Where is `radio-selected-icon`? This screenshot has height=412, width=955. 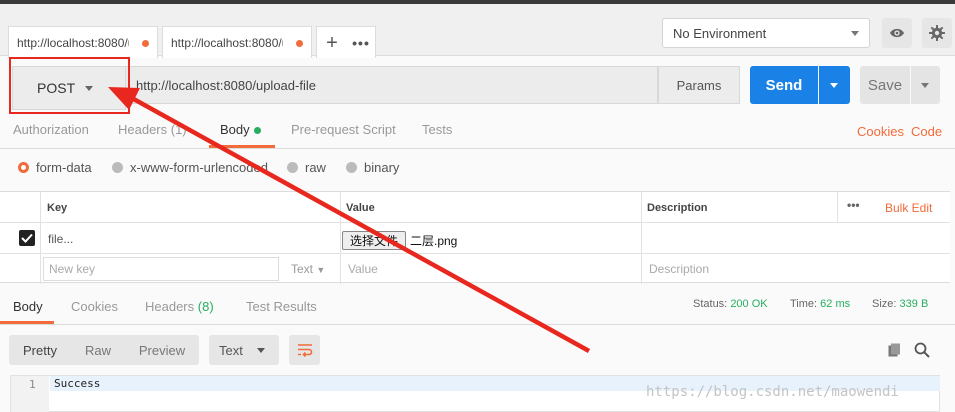
radio-selected-icon is located at coordinates (23, 167).